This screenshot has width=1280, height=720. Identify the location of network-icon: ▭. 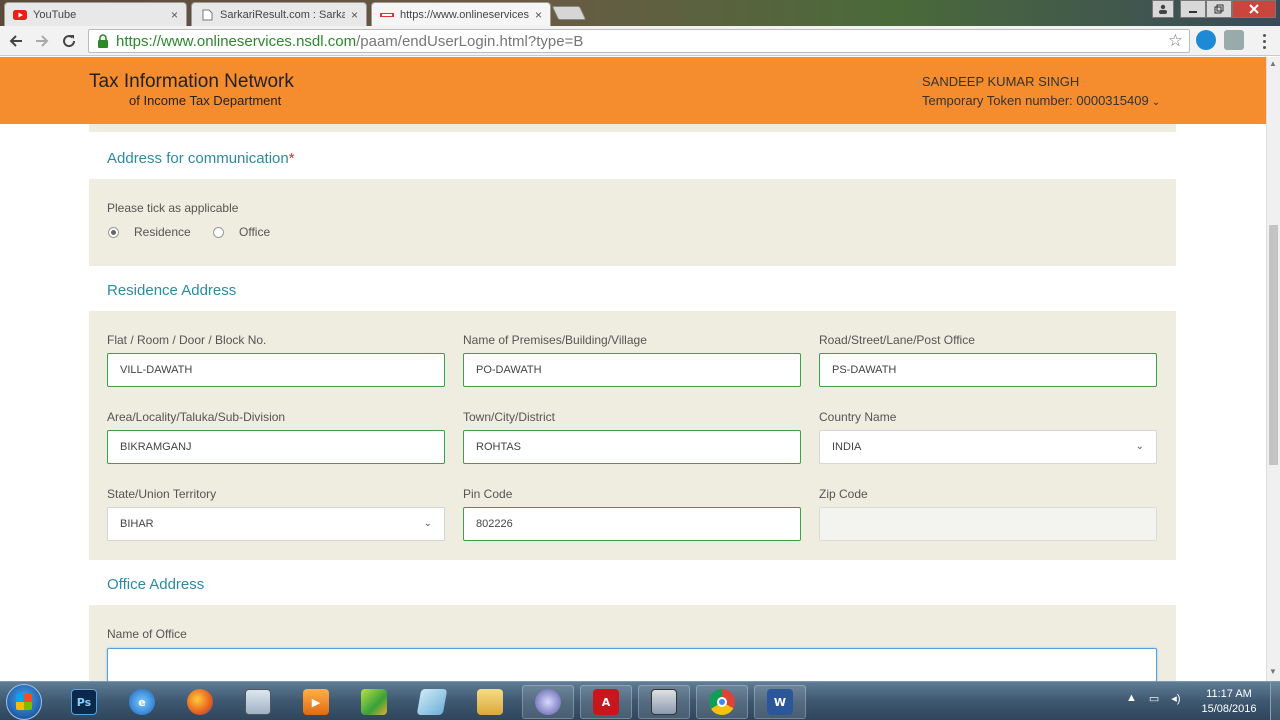
(1154, 698).